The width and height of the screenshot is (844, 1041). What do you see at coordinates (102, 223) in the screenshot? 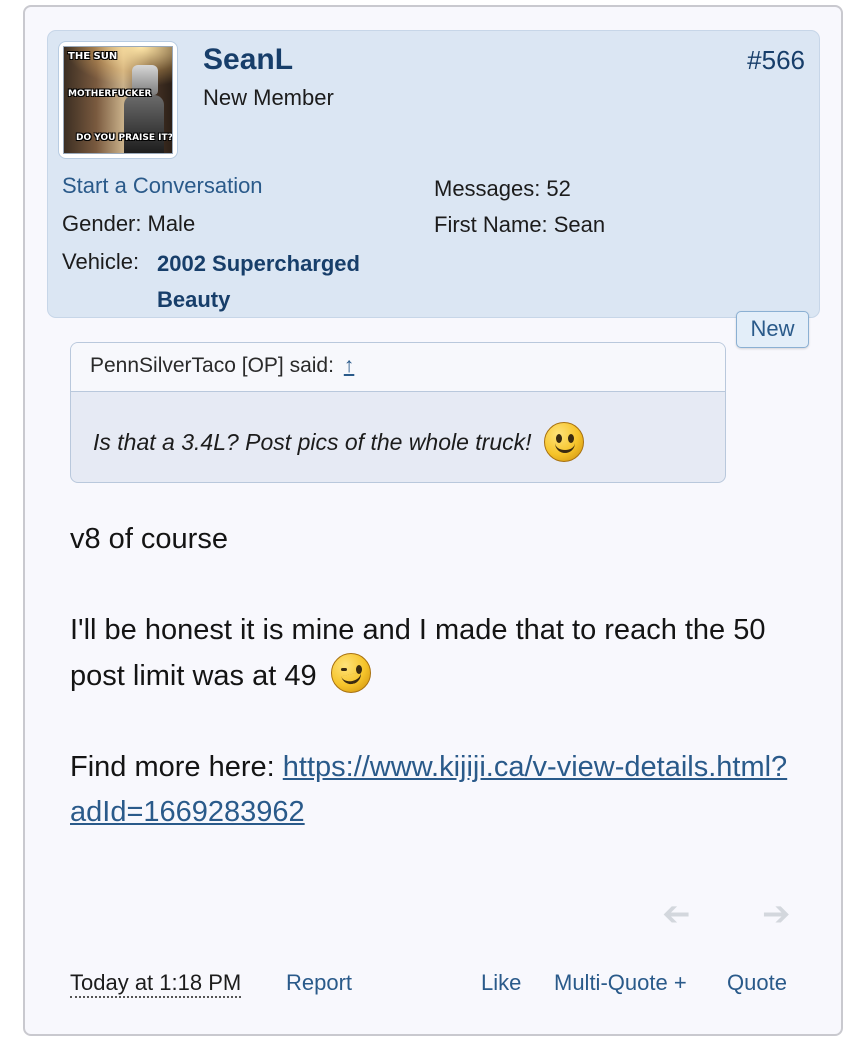
I see `gender-label: Gender:` at bounding box center [102, 223].